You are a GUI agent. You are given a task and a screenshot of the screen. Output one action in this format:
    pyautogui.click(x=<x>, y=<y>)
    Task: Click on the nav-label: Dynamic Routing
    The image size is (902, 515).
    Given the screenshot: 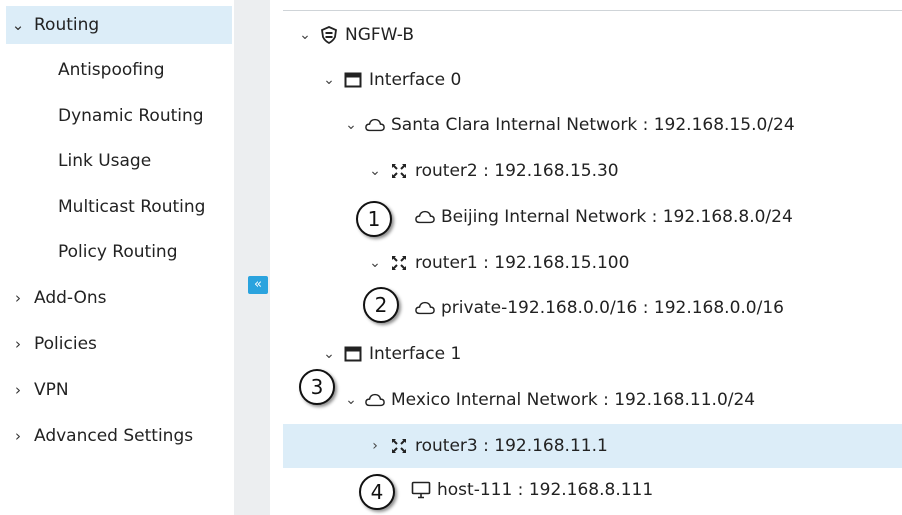 What is the action you would take?
    pyautogui.click(x=131, y=116)
    